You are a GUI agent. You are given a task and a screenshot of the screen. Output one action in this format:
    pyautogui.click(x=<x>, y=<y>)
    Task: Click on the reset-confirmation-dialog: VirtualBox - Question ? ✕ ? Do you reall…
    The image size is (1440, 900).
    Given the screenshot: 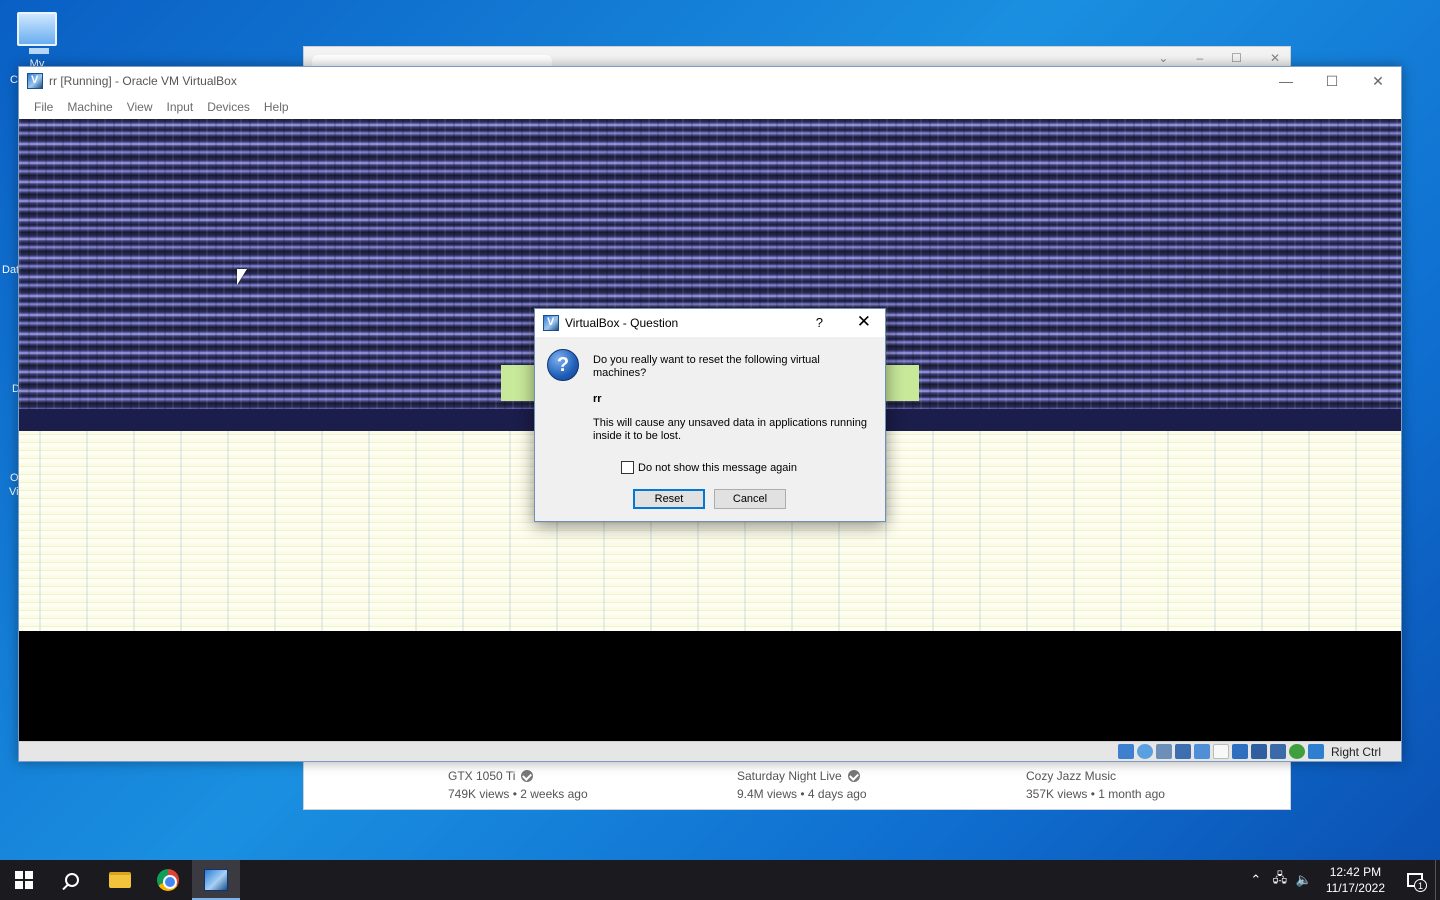 What is the action you would take?
    pyautogui.click(x=710, y=415)
    